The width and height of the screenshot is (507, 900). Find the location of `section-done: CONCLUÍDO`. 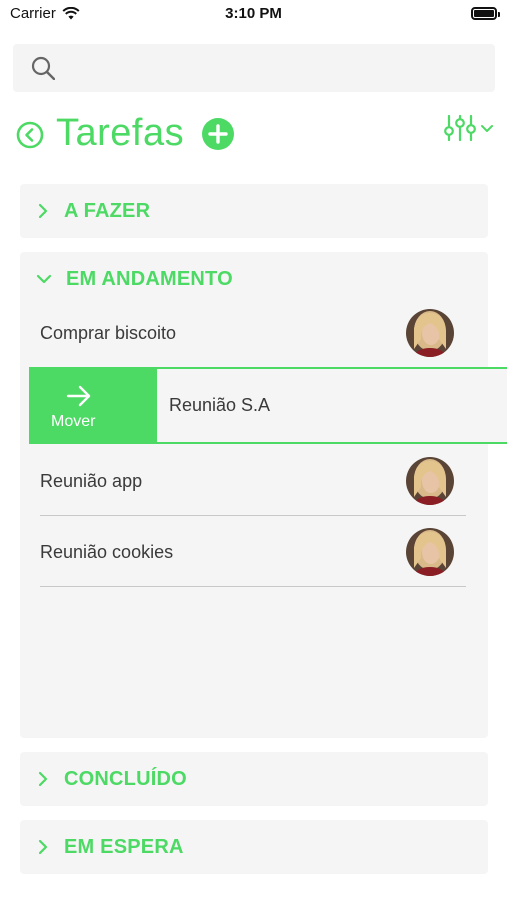

section-done: CONCLUÍDO is located at coordinates (254, 779).